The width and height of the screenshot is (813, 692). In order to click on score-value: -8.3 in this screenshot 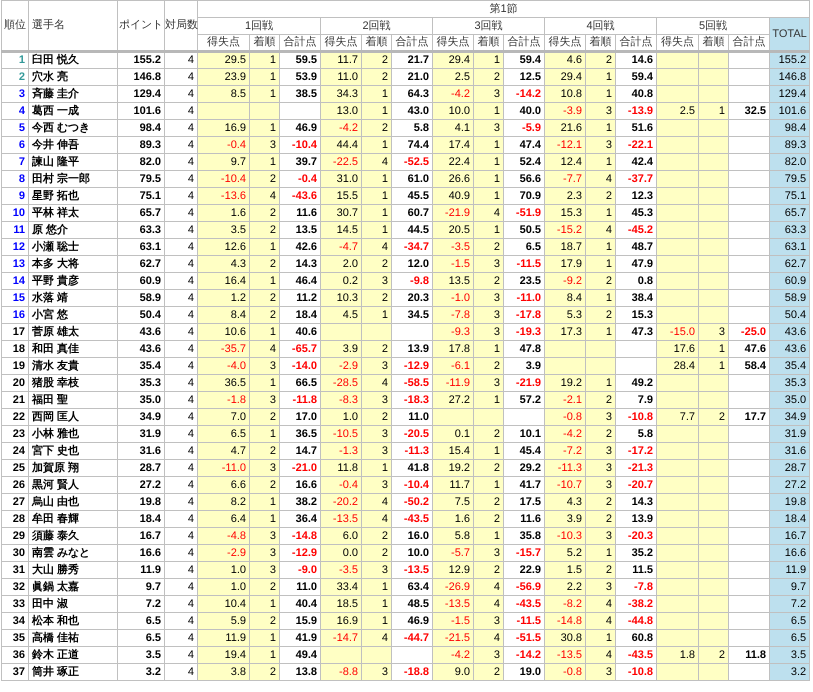, I will do `click(348, 400)`.